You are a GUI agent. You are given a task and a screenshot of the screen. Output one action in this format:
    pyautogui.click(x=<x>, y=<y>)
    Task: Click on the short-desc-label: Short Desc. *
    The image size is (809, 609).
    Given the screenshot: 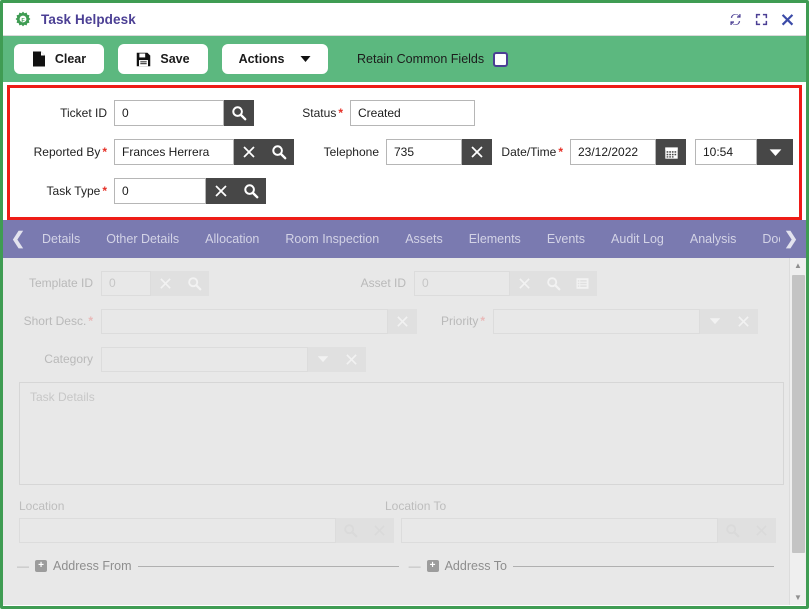 What is the action you would take?
    pyautogui.click(x=58, y=321)
    